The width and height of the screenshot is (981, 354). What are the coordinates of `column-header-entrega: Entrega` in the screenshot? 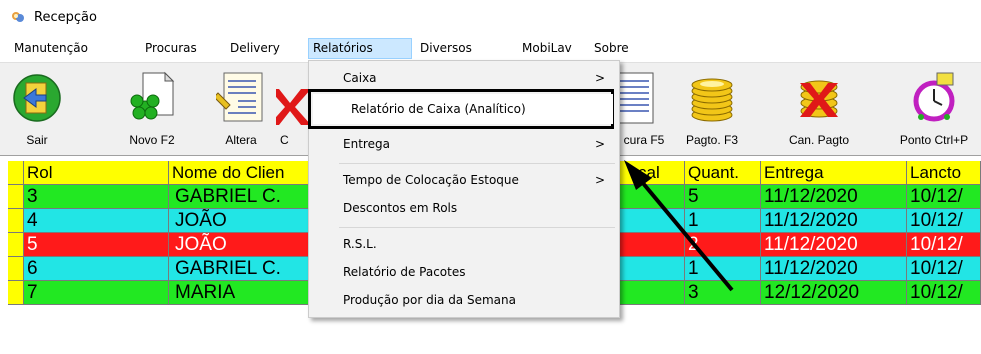 It's located at (834, 173).